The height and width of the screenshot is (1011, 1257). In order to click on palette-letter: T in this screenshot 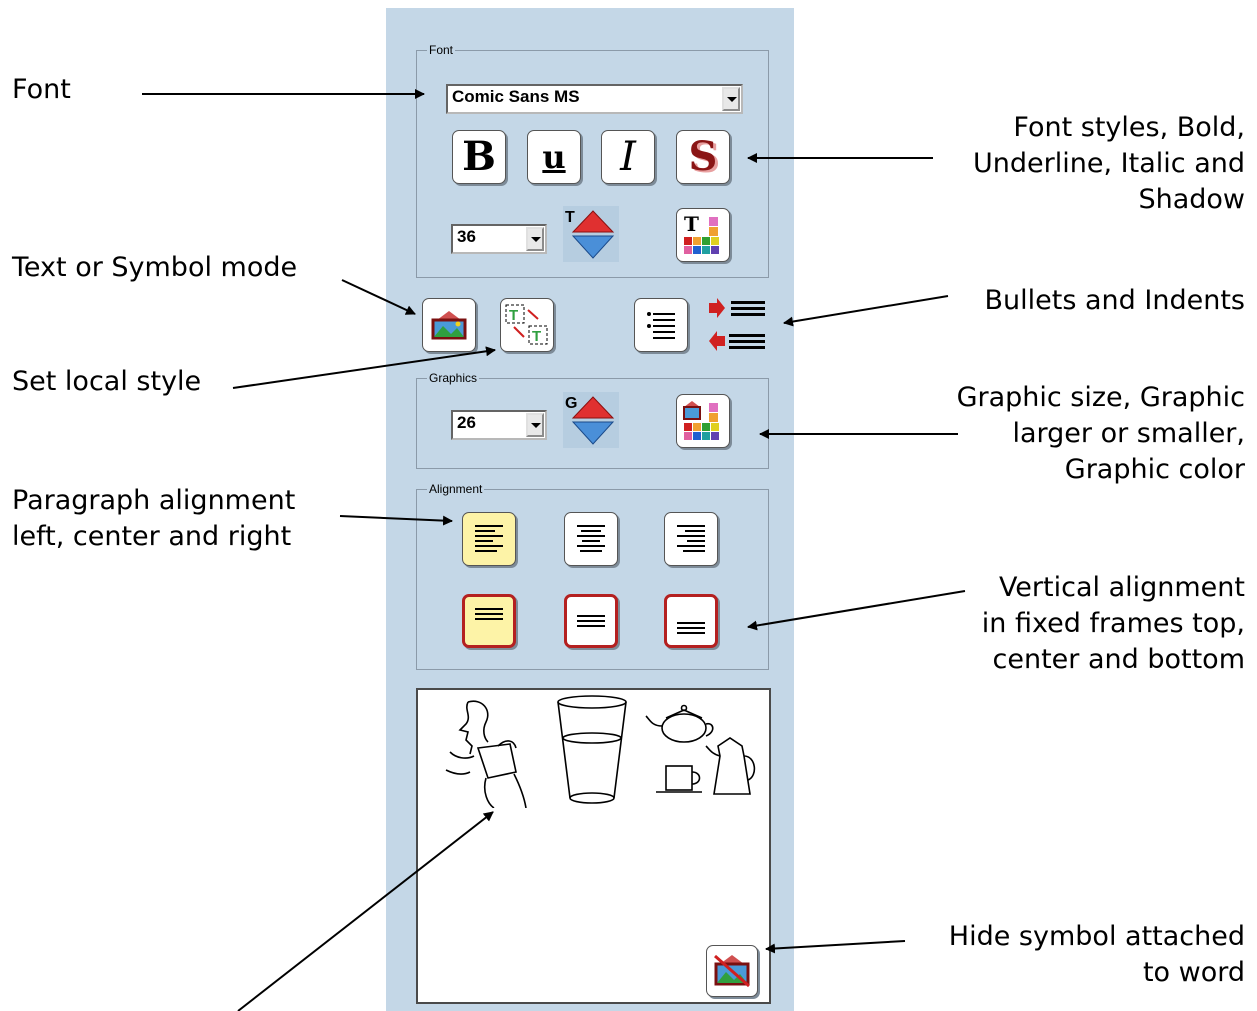, I will do `click(691, 224)`.